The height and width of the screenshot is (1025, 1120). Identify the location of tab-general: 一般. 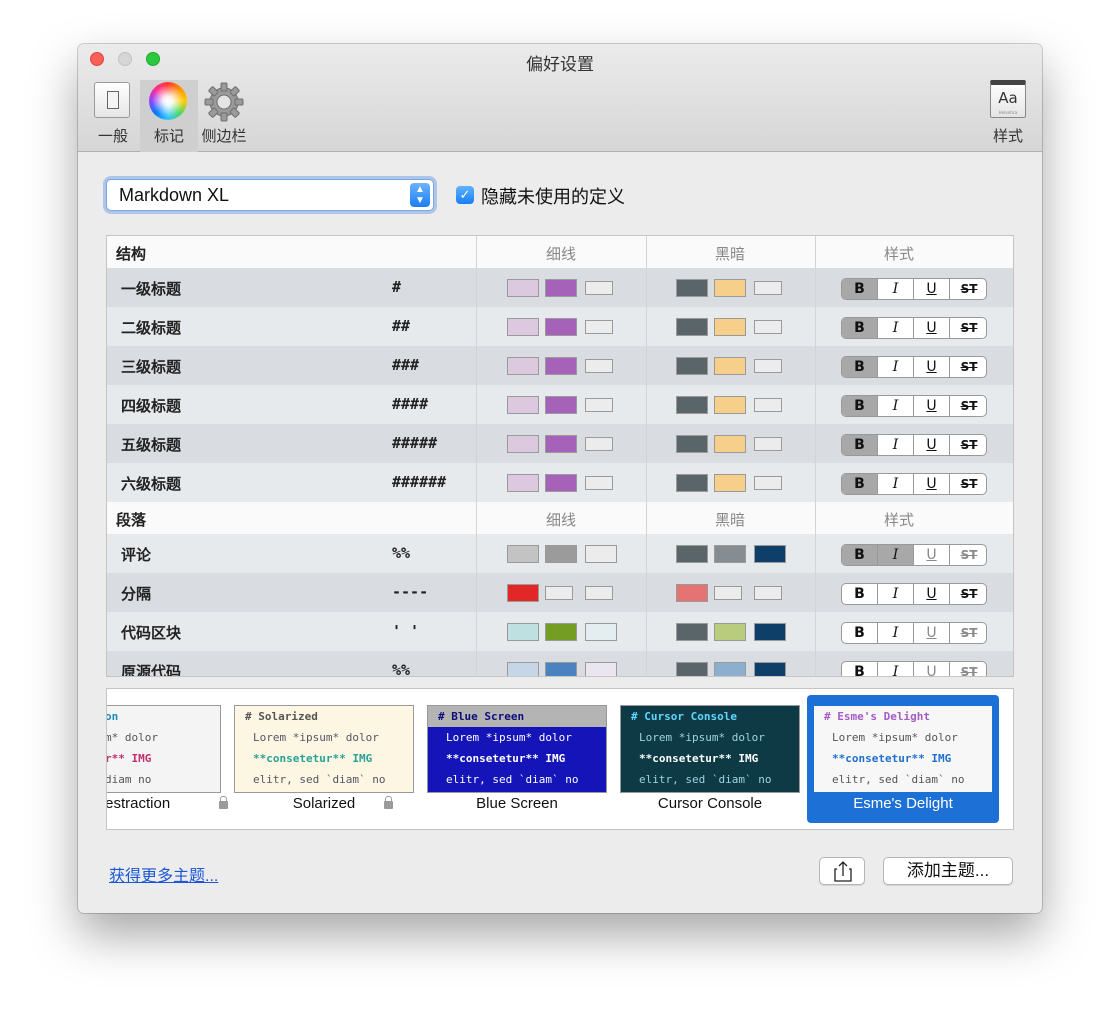
(113, 116).